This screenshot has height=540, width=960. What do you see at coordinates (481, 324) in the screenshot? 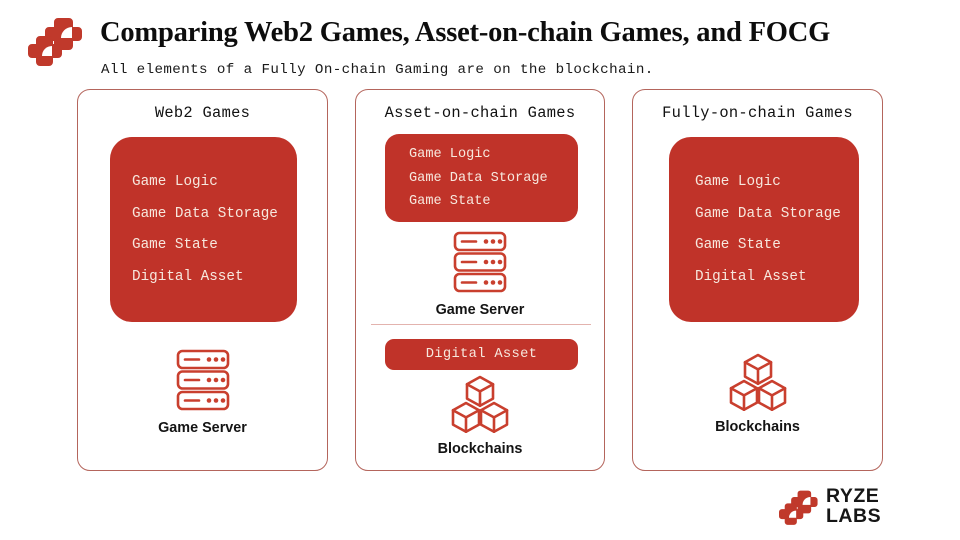
I see `section-divider` at bounding box center [481, 324].